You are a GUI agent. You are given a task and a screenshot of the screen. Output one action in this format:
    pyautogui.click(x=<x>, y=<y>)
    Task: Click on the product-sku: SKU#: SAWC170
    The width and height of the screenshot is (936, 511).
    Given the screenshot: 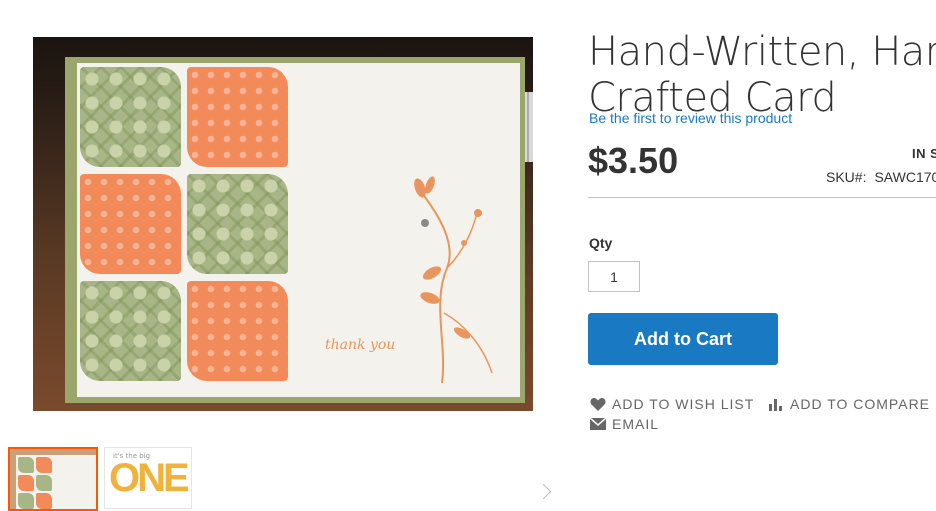 What is the action you would take?
    pyautogui.click(x=881, y=177)
    